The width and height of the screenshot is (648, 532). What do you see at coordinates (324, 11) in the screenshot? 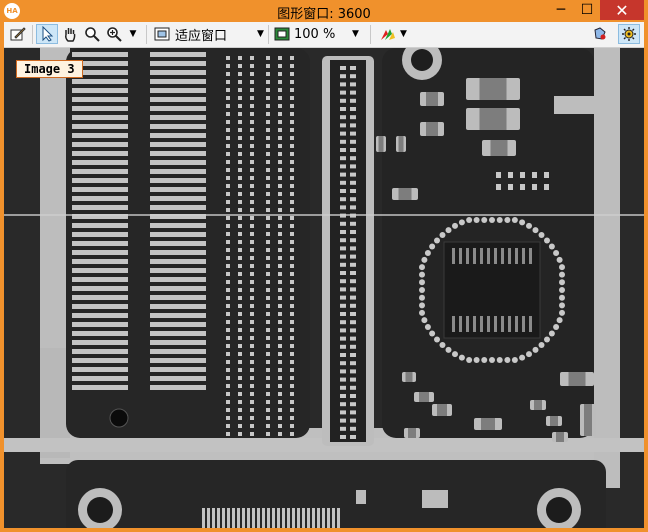
I see `title-bar: HA 图形窗口: 3600 ─ ☐ ✕` at bounding box center [324, 11].